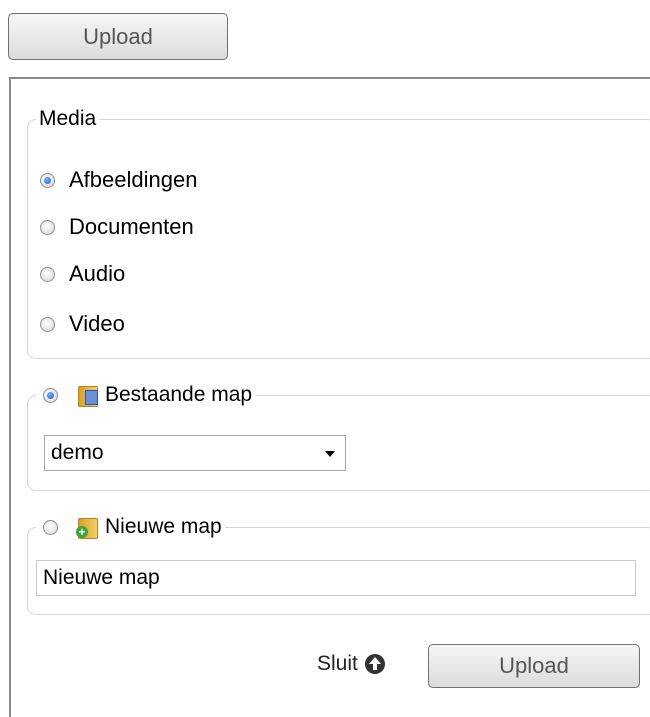  I want to click on arrow-up-circle-icon, so click(374, 664).